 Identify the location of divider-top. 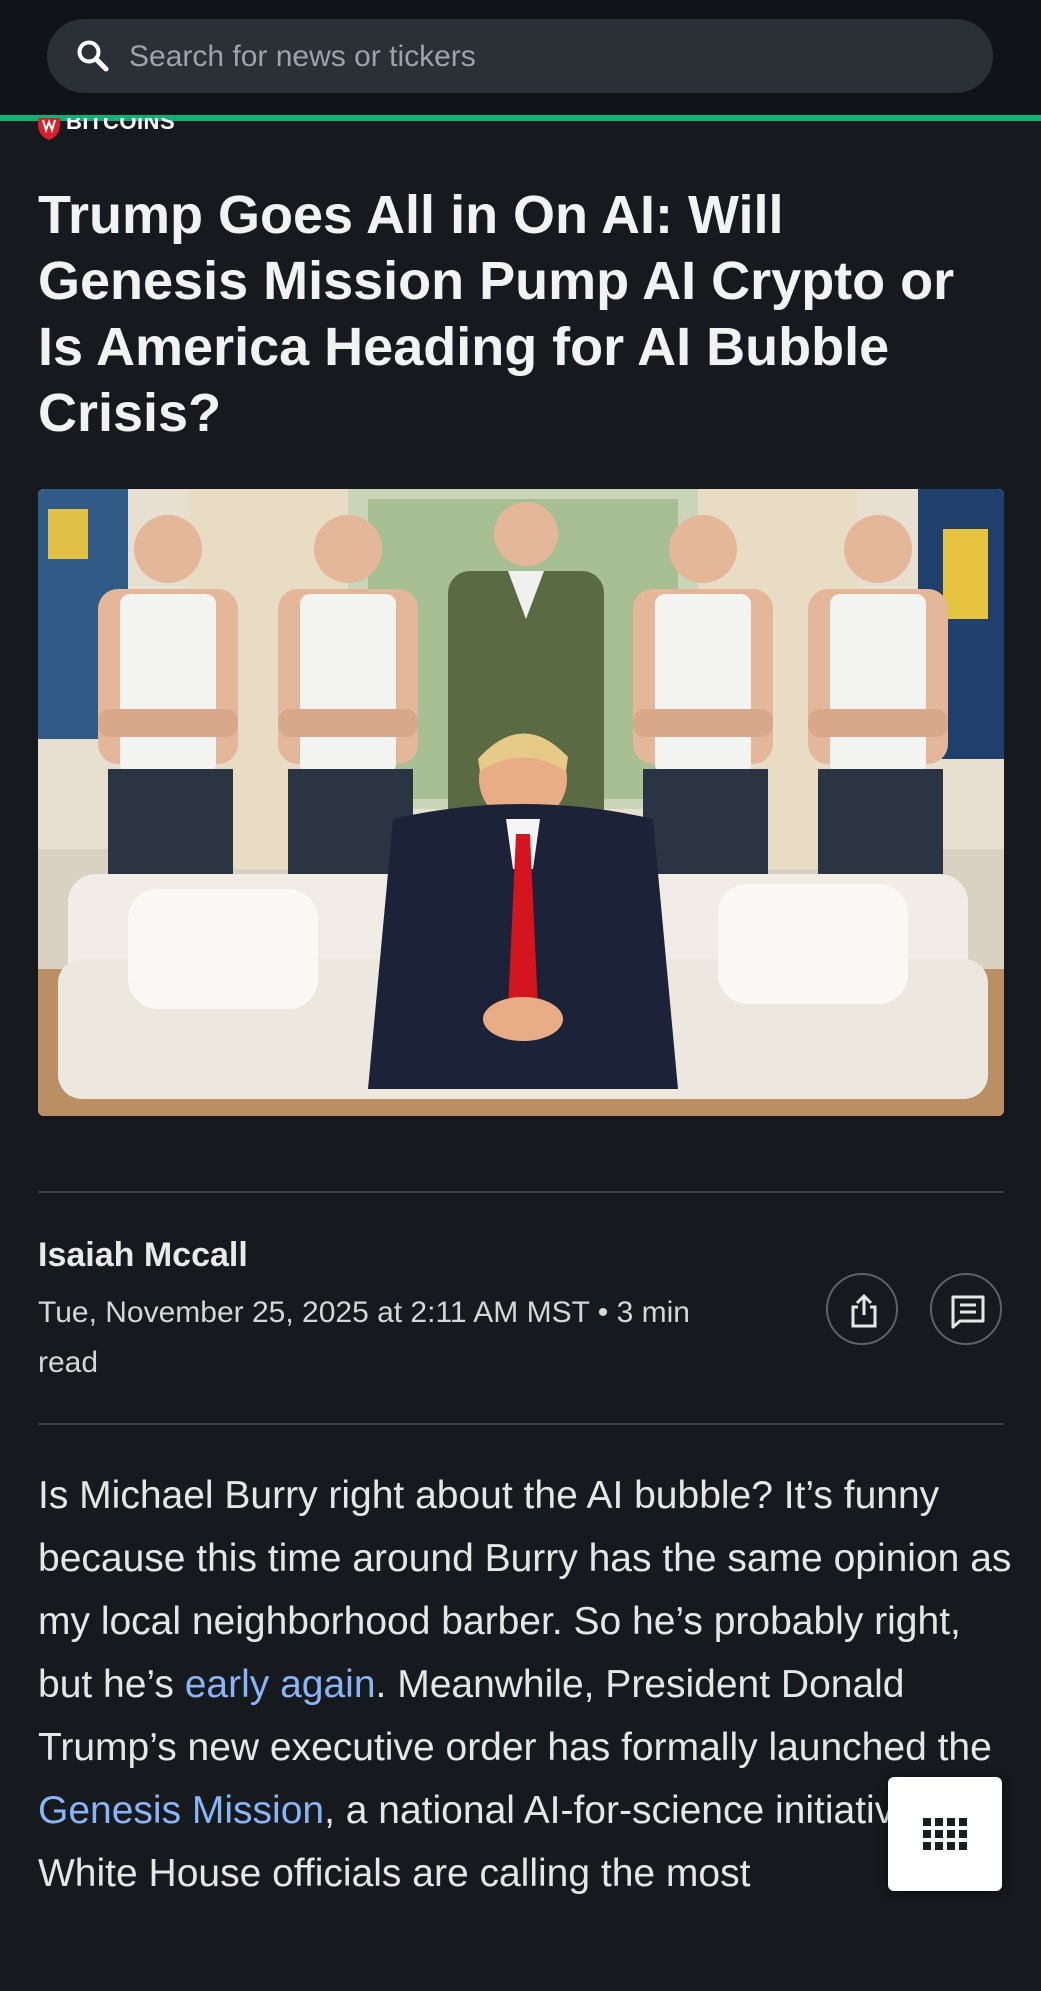
(521, 1192).